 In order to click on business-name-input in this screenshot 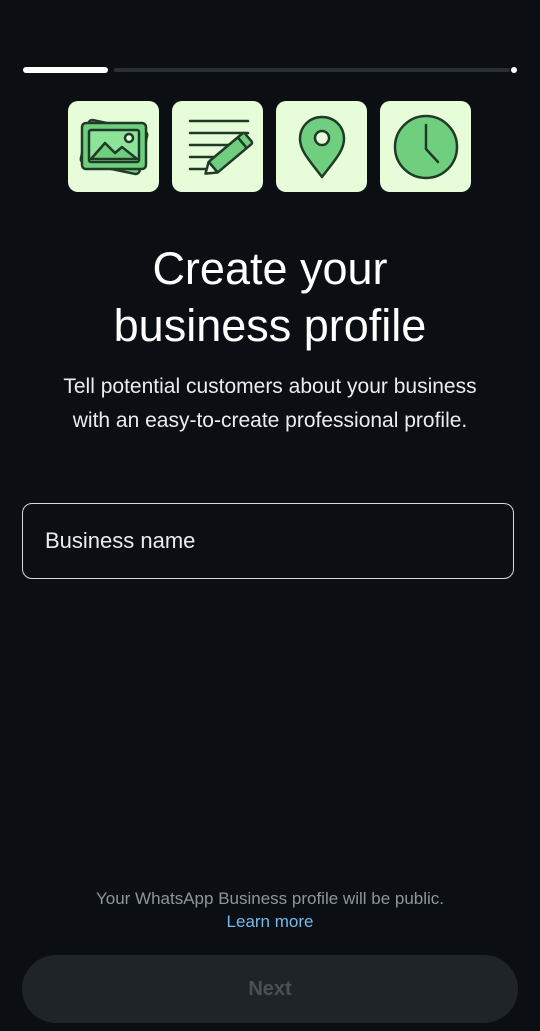, I will do `click(268, 541)`.